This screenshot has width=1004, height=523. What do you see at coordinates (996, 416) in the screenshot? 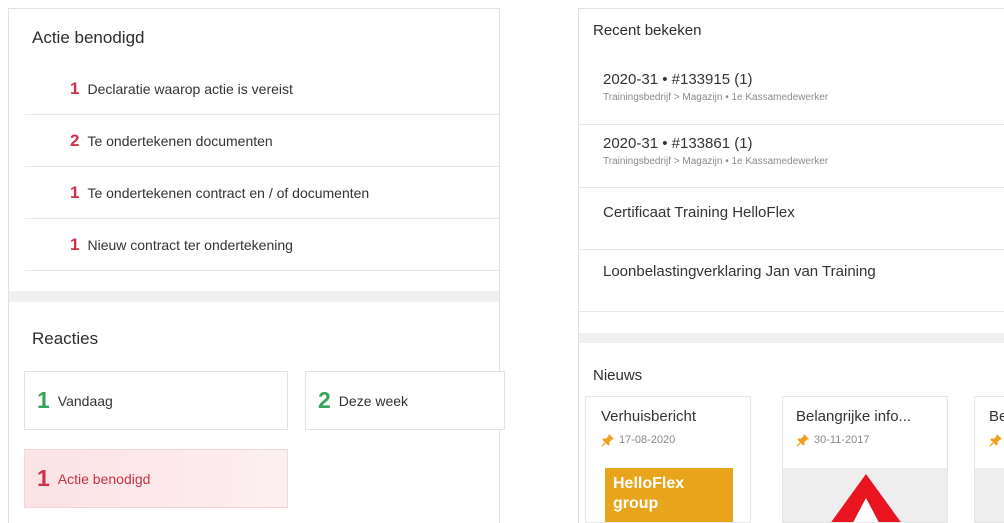
I see `news-card-title: Be` at bounding box center [996, 416].